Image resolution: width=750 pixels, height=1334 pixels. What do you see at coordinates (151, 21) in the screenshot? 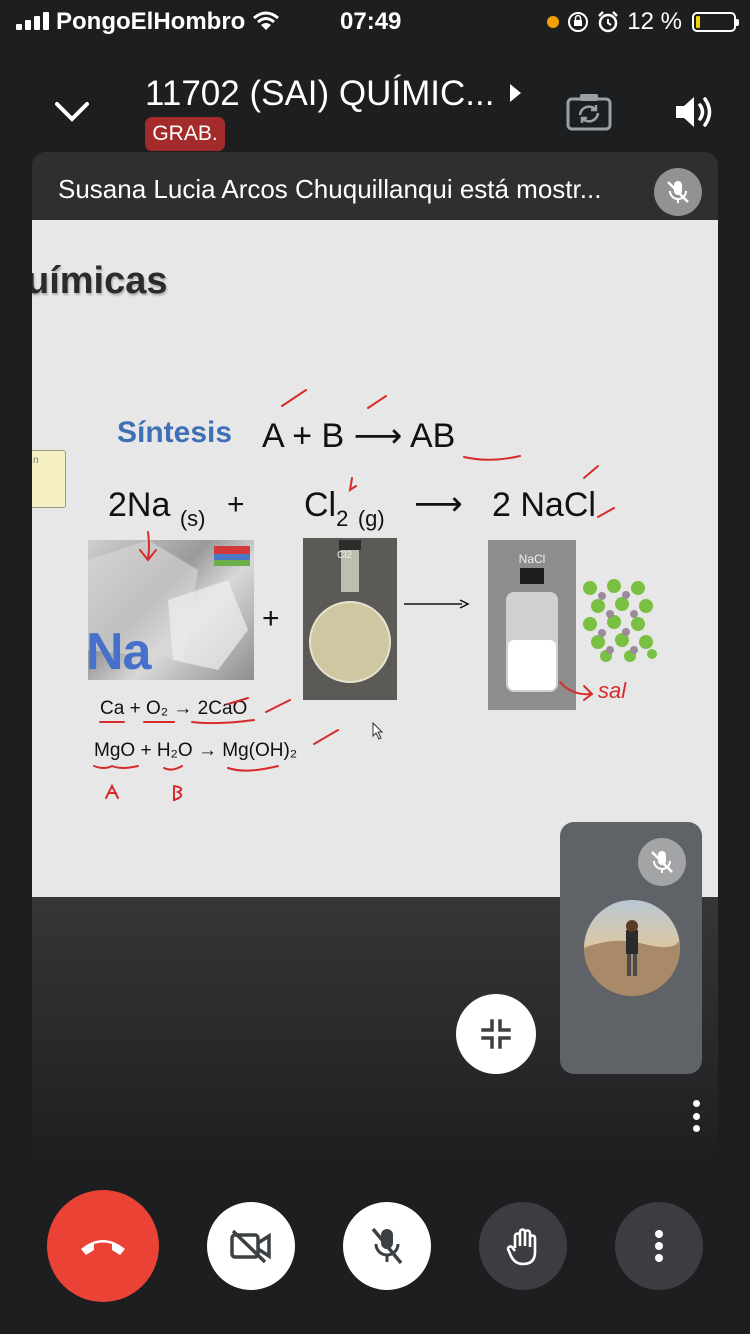
I see `carrier-name: PongoElHombro` at bounding box center [151, 21].